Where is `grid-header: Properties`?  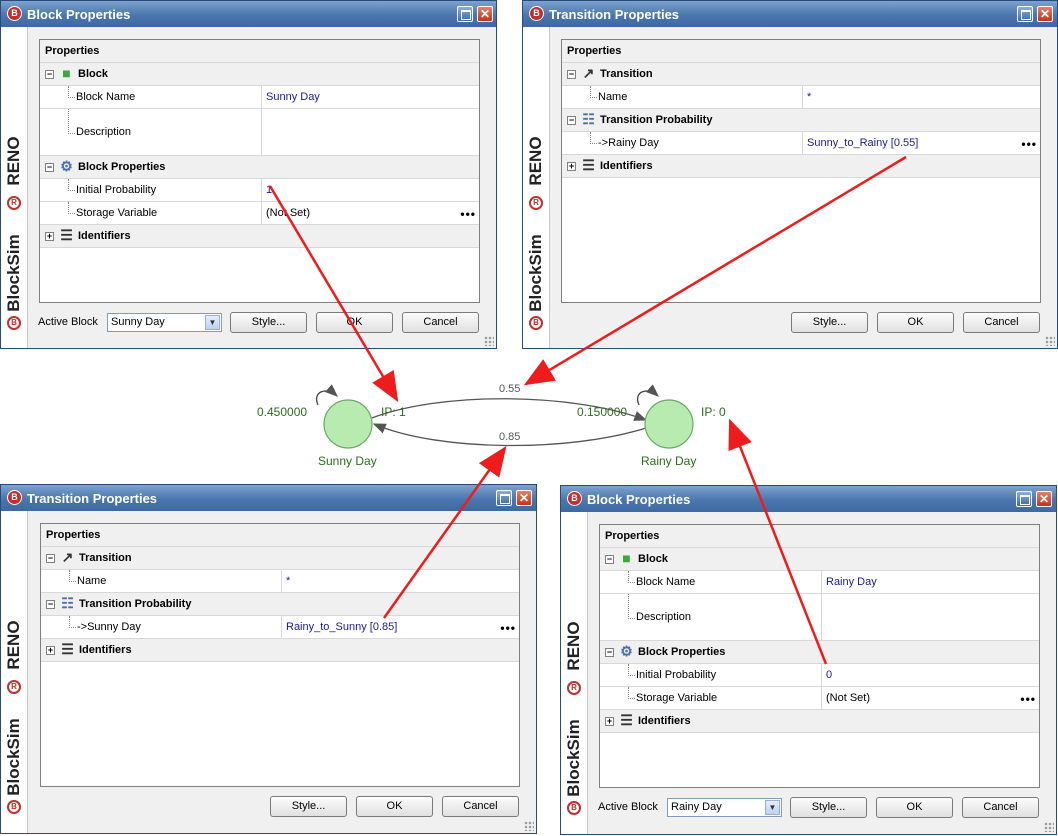
grid-header: Properties is located at coordinates (280, 535).